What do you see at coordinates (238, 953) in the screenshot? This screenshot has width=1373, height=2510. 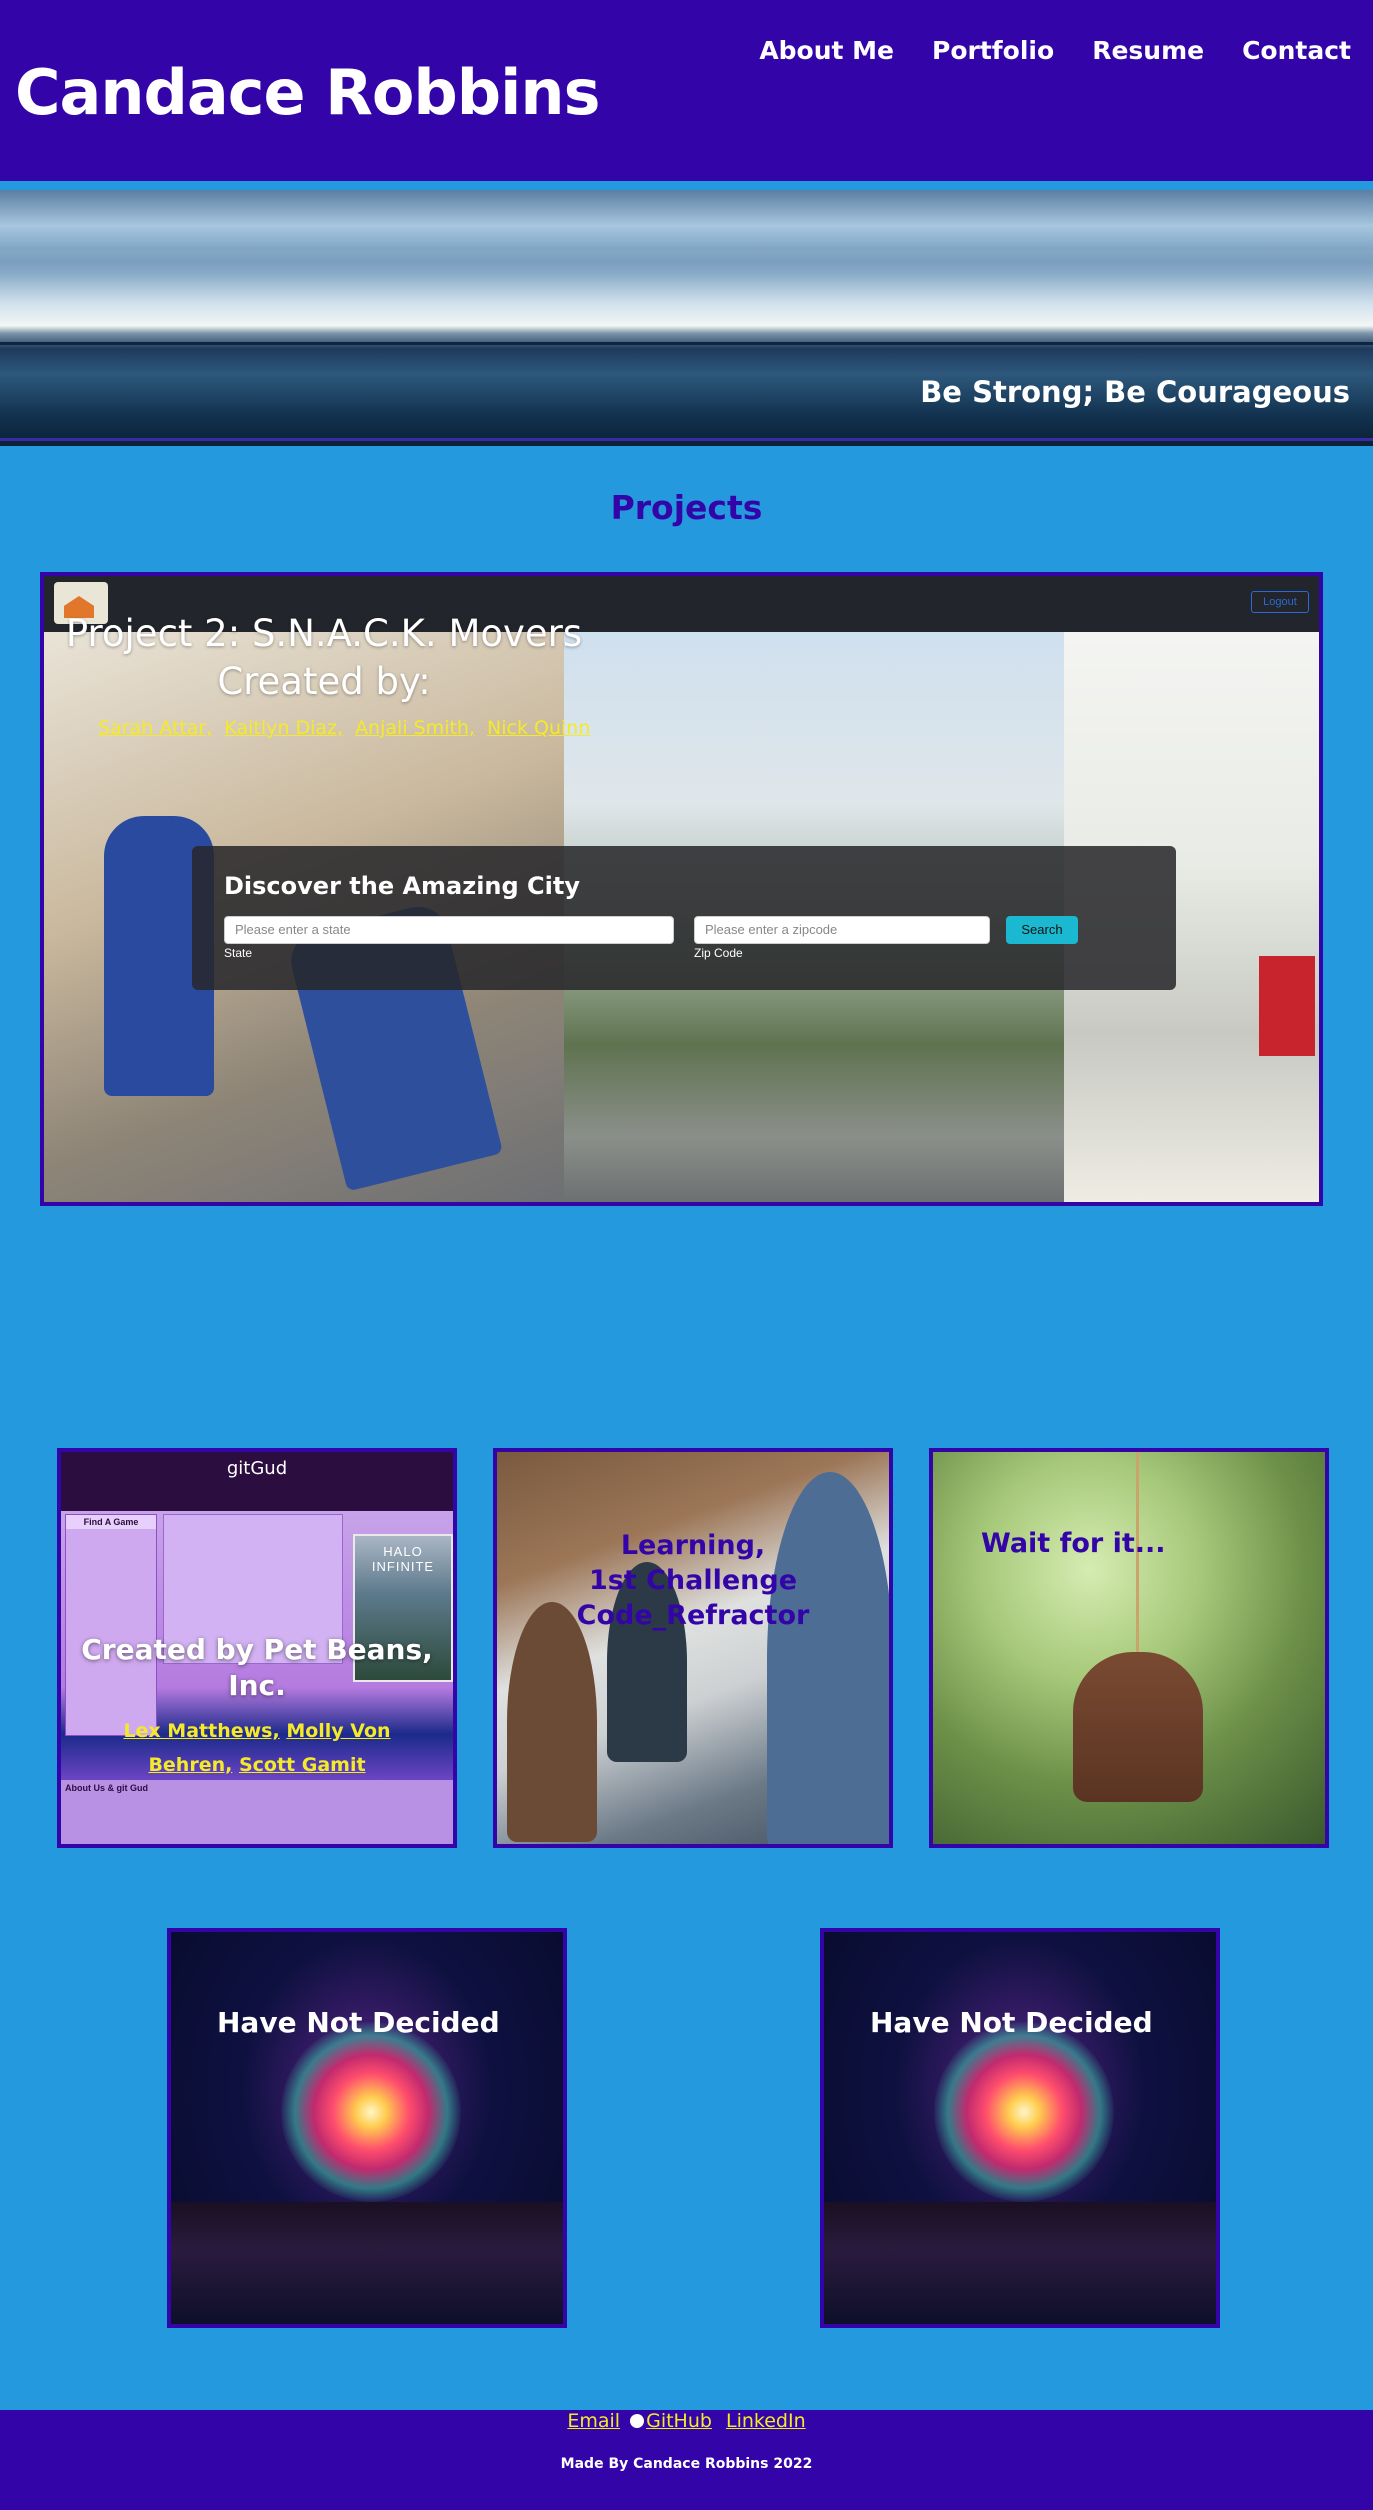 I see `state-label: State` at bounding box center [238, 953].